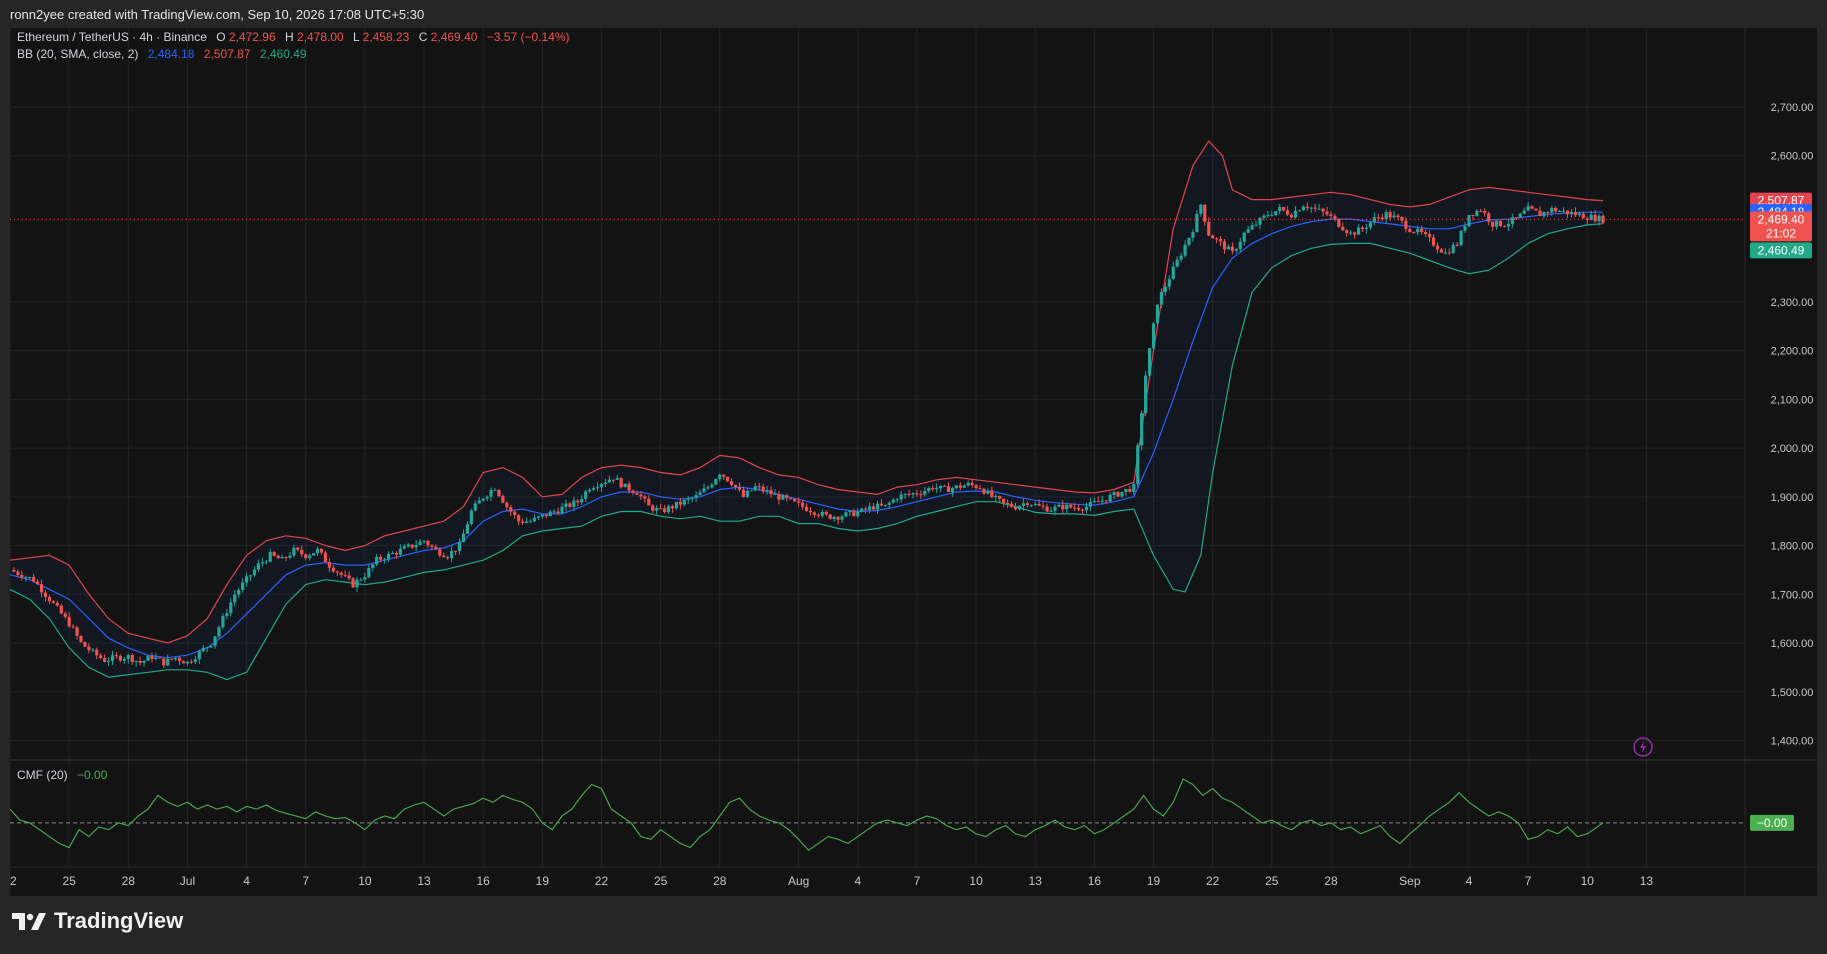 This screenshot has width=1827, height=954. I want to click on tradingview-logo: TradingView, so click(97, 921).